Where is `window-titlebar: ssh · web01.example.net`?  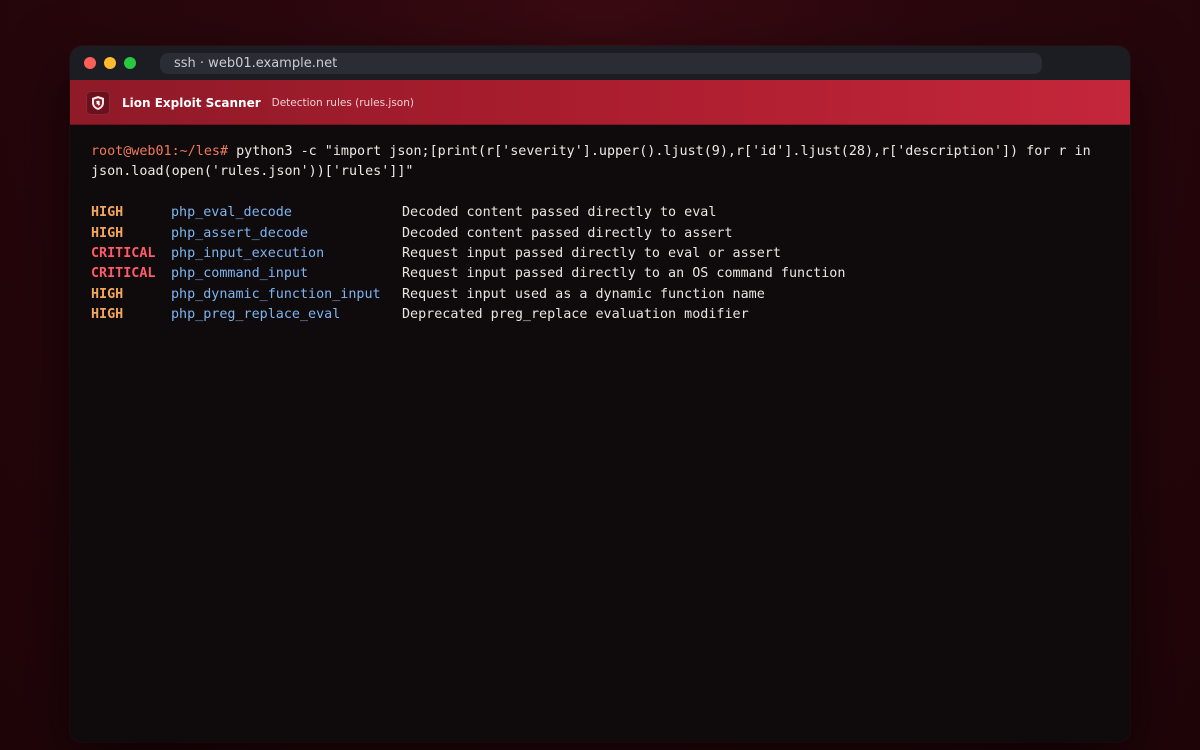
window-titlebar: ssh · web01.example.net is located at coordinates (600, 63).